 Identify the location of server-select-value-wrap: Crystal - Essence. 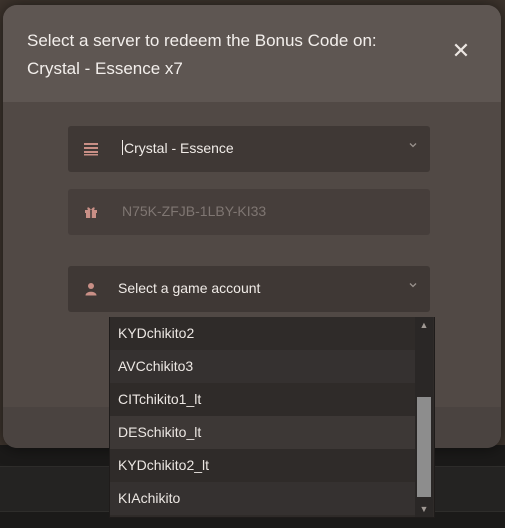
(178, 148).